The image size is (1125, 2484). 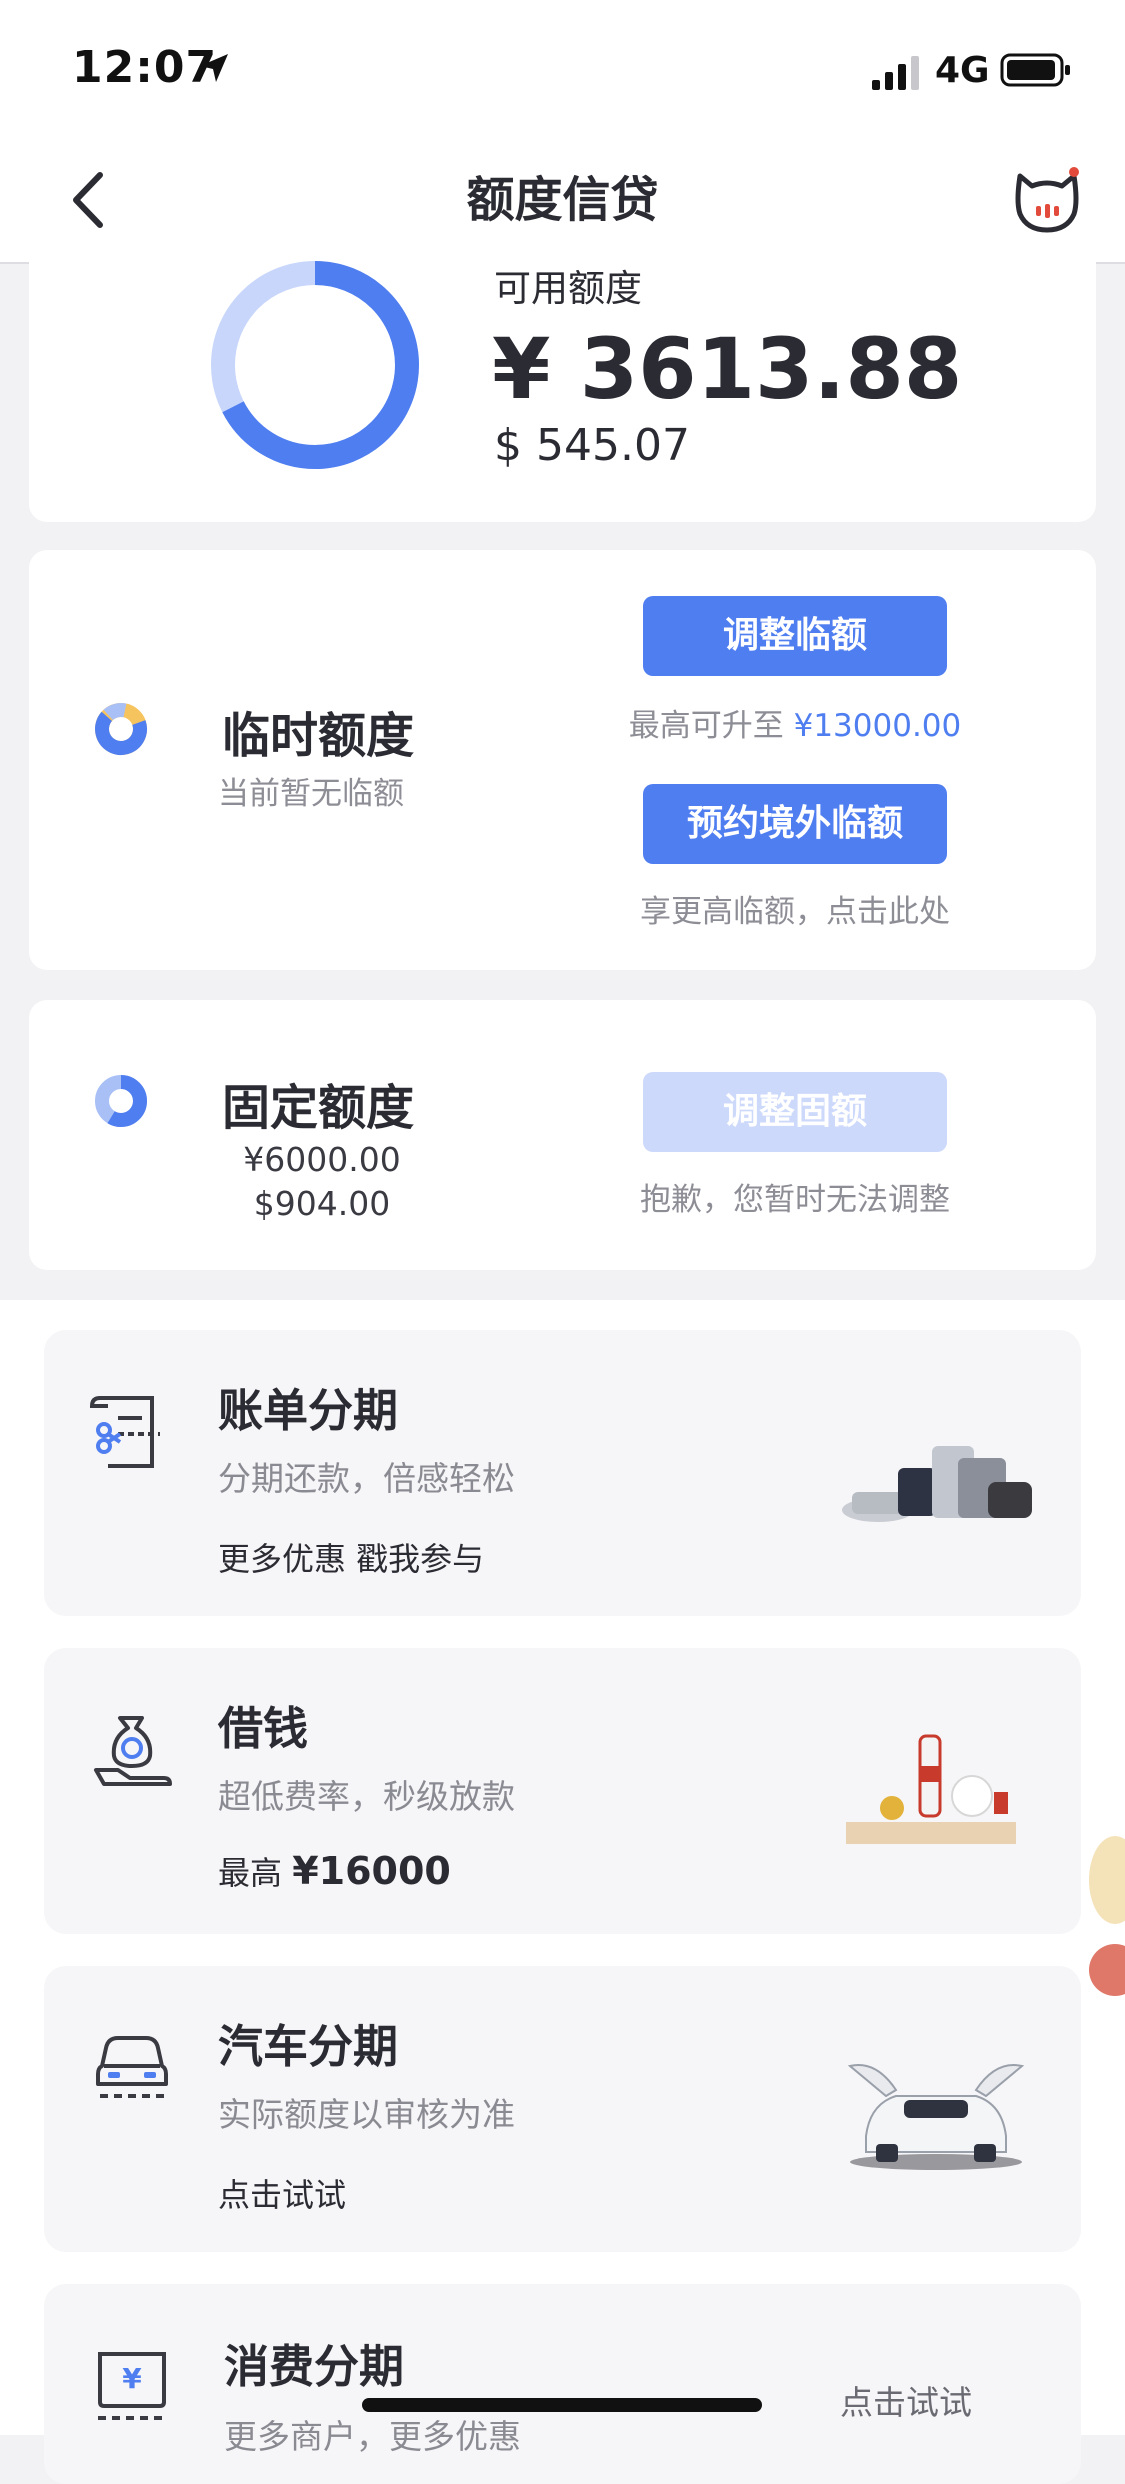 What do you see at coordinates (308, 1410) in the screenshot?
I see `bill-installment-title: 账单分期` at bounding box center [308, 1410].